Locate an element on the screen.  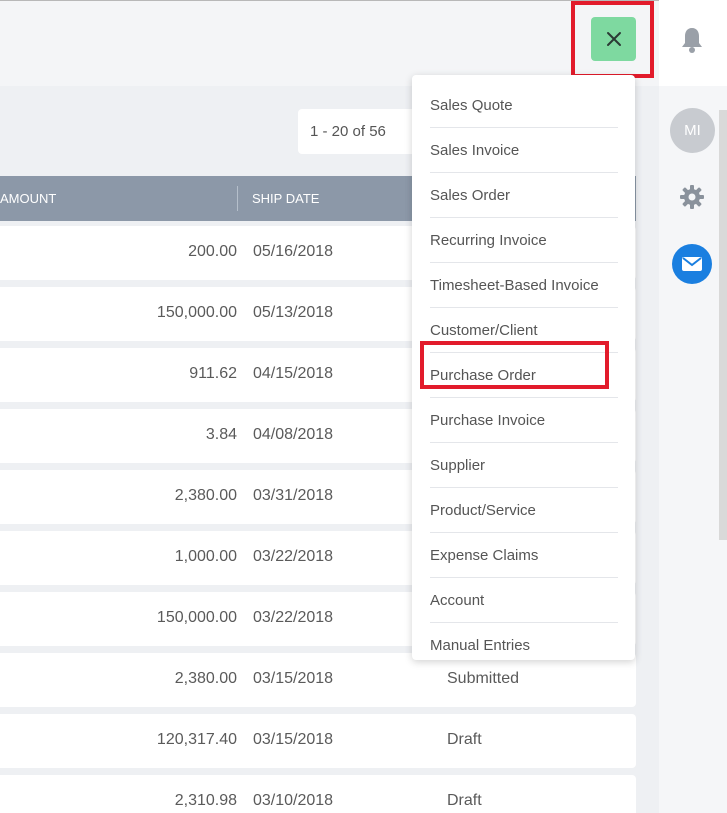
menu-item-product-service: Product/Service is located at coordinates (524, 510).